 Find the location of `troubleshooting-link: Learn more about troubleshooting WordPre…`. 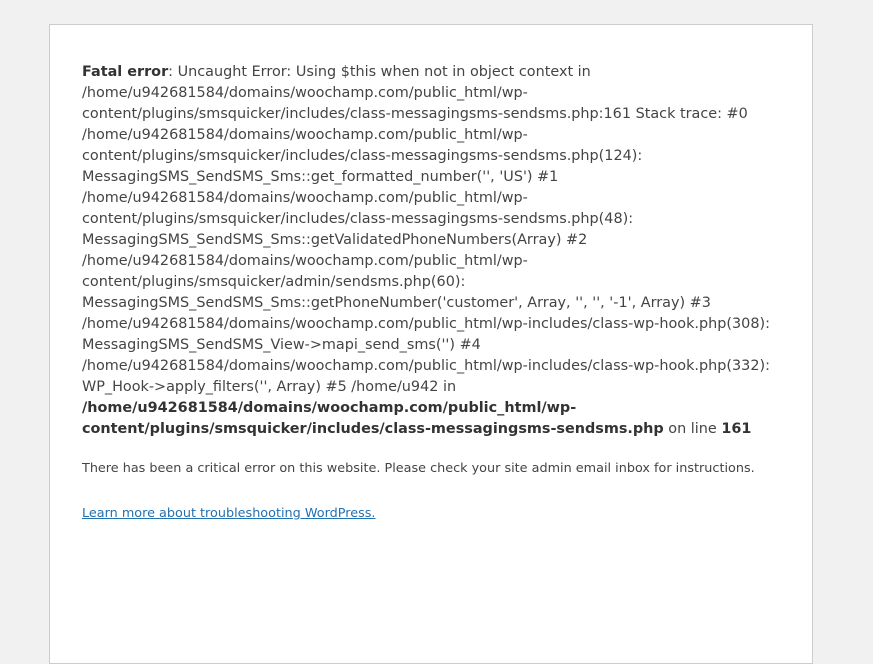

troubleshooting-link: Learn more about troubleshooting WordPre… is located at coordinates (228, 514).